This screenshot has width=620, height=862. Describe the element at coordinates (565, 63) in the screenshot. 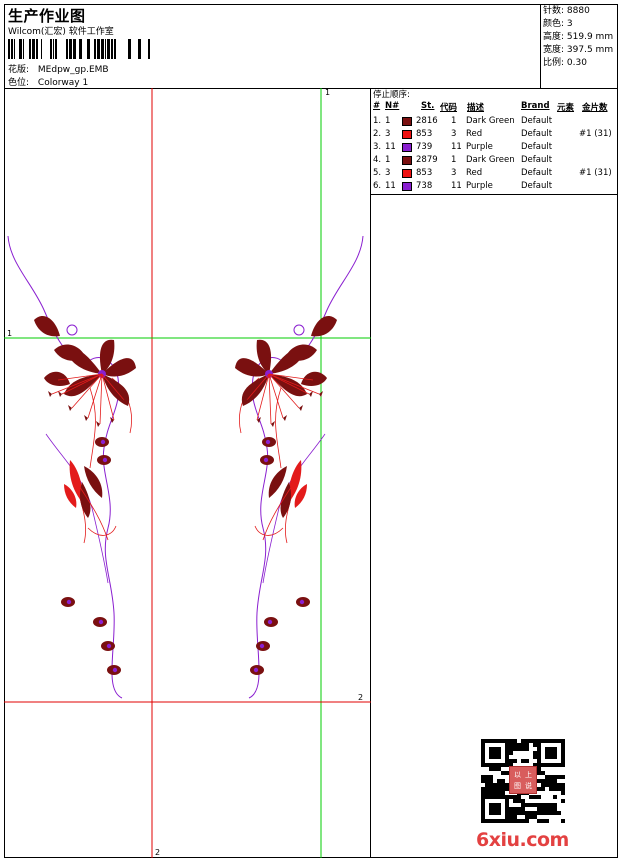

I see `spec-scale: 比例: 0.30` at that location.